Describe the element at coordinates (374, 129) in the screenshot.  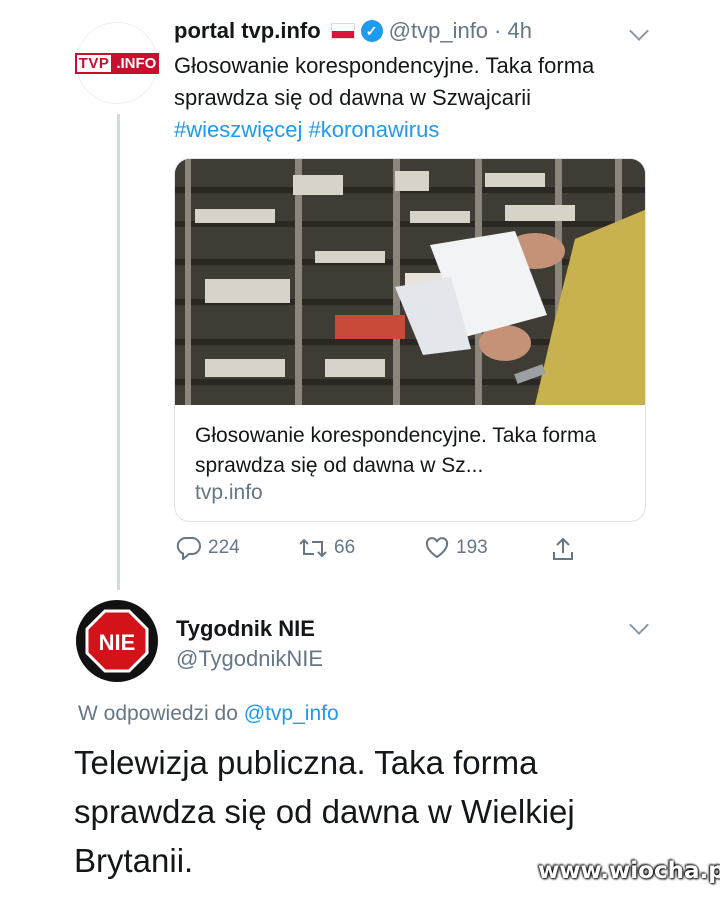
I see `hashtag-link: #koronawirus` at that location.